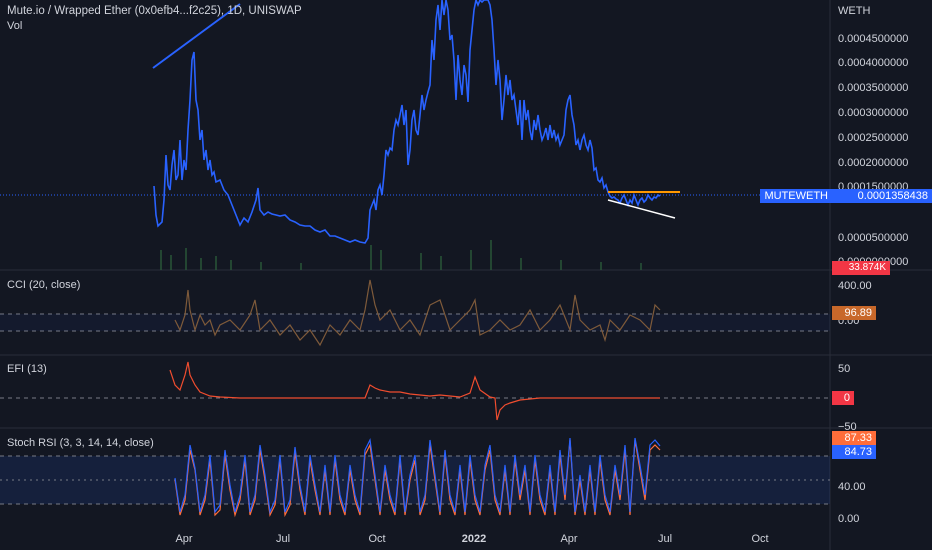  Describe the element at coordinates (873, 63) in the screenshot. I see `price-axis-label: 0.0004000000` at that location.